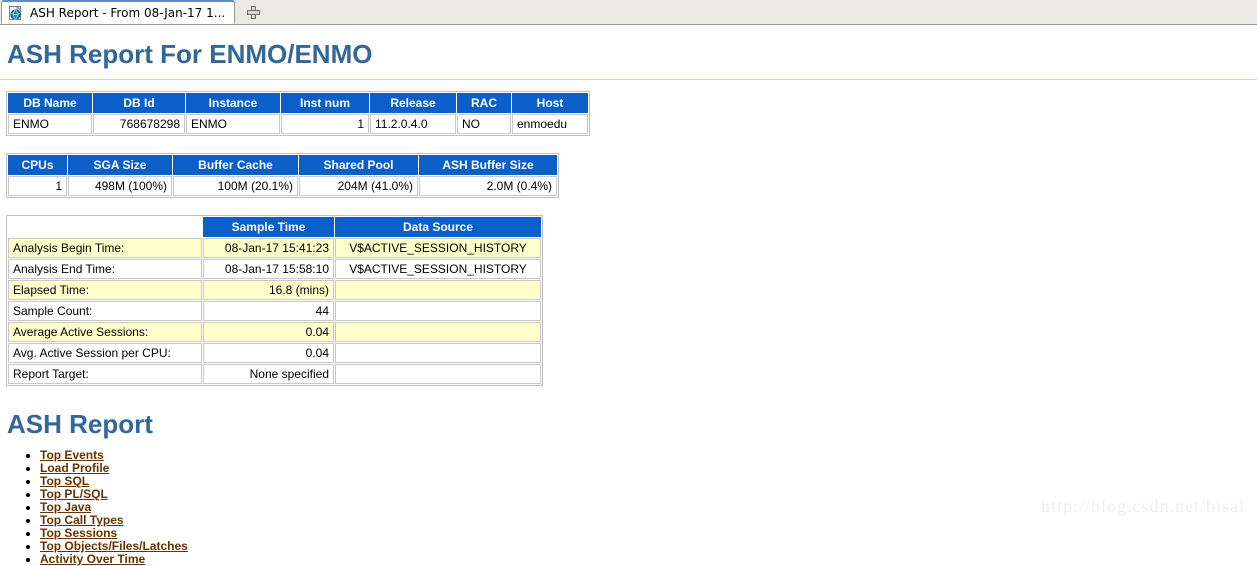  I want to click on list-item: Top Sessions, so click(648, 533).